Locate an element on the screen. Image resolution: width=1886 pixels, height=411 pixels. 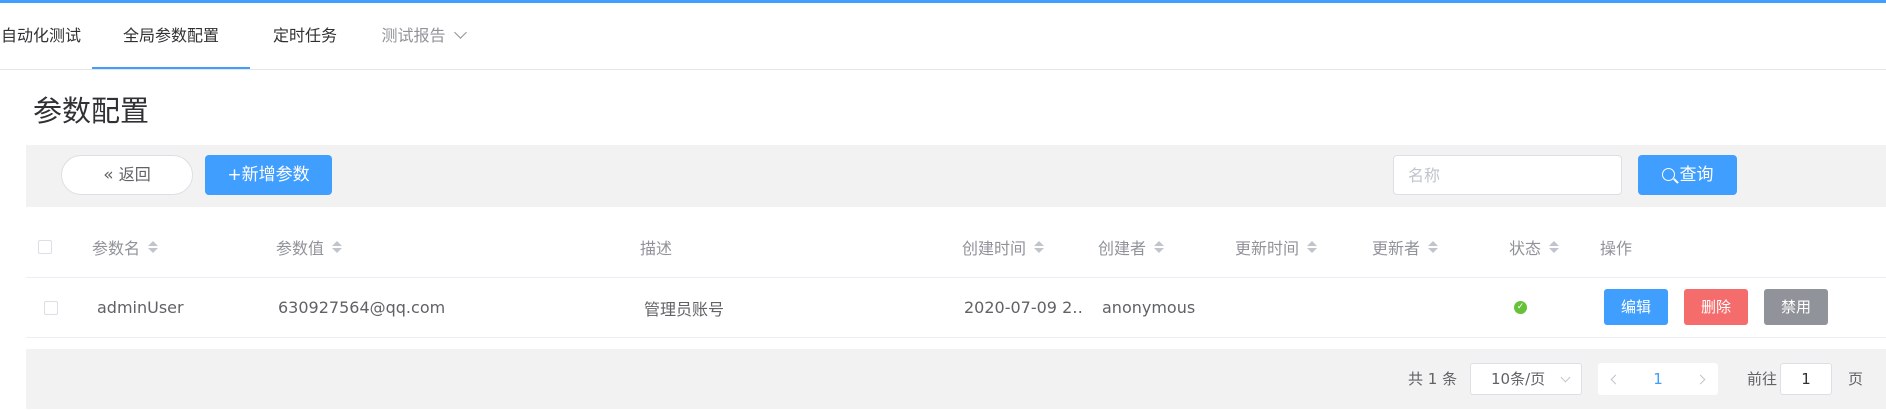
column-header-name: 参数名 is located at coordinates (125, 247).